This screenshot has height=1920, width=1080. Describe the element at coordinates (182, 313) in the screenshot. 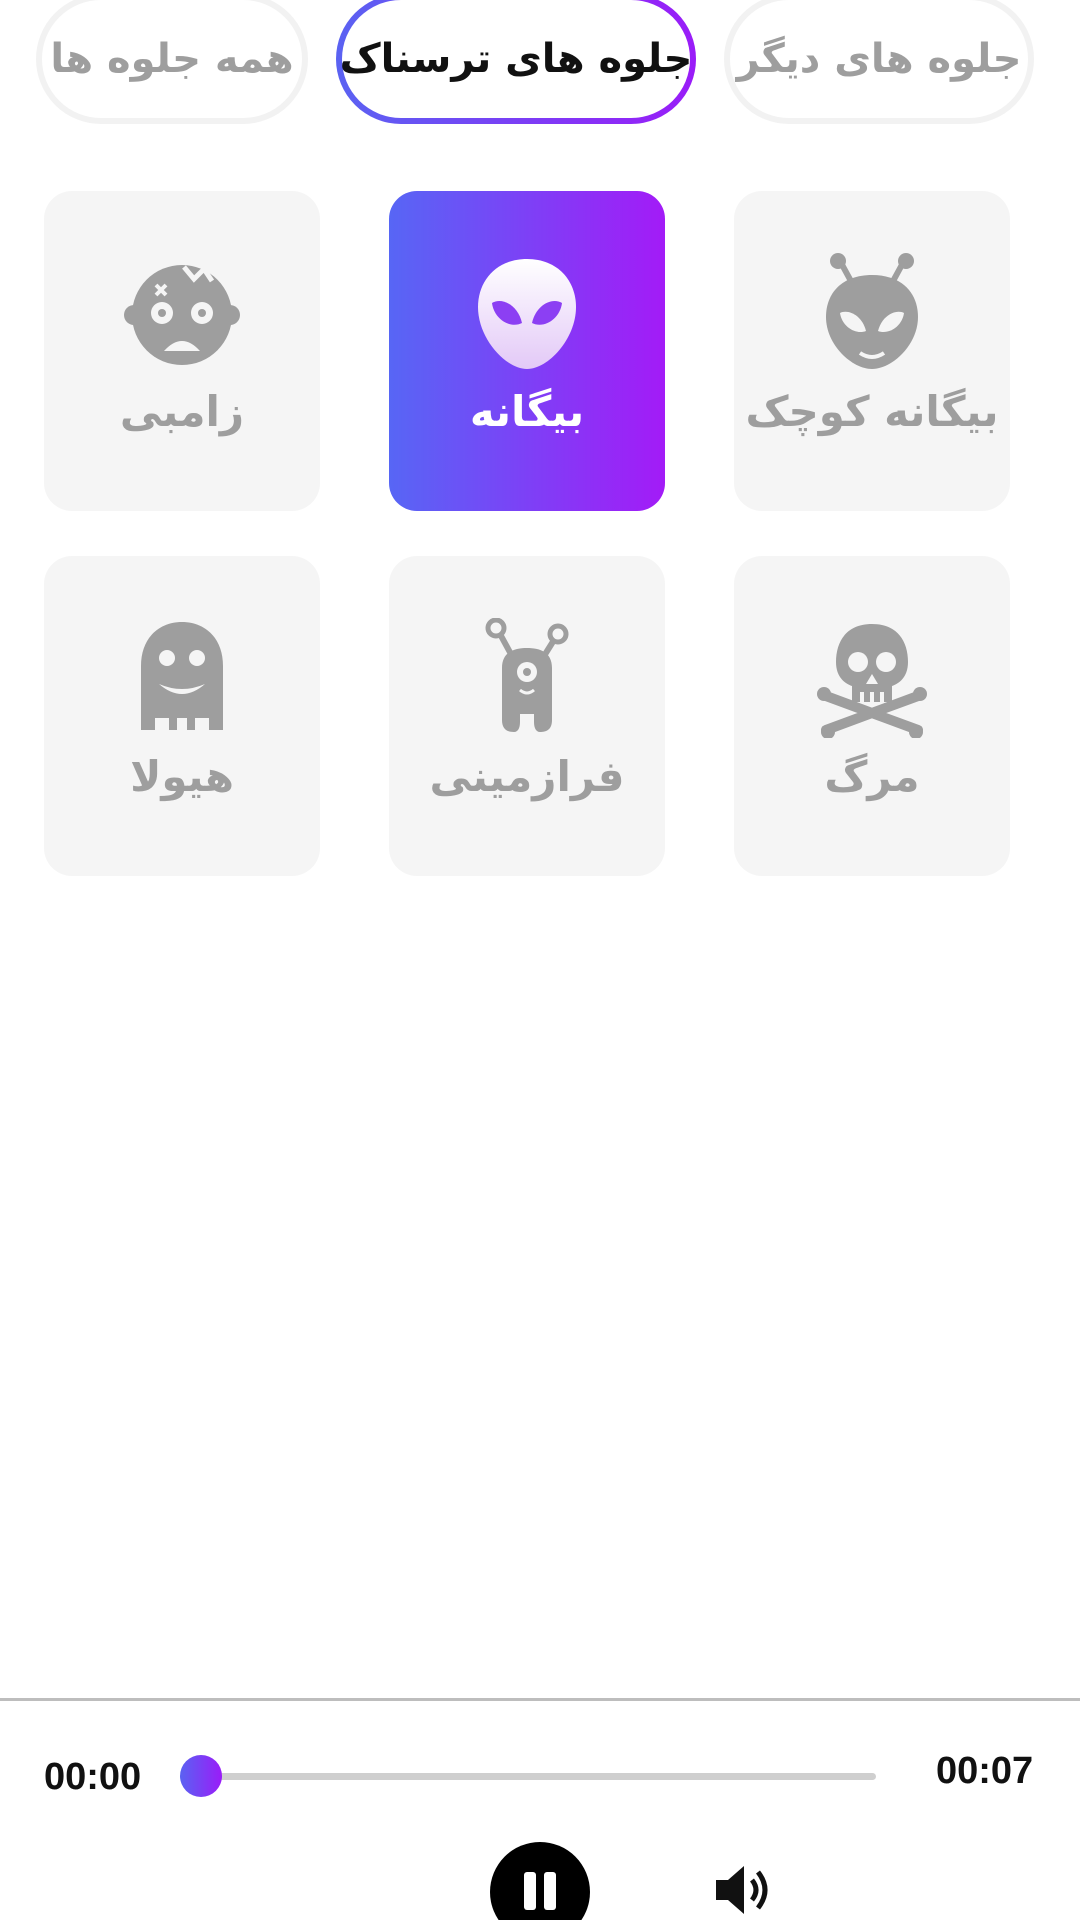

I see `zombie-icon` at that location.